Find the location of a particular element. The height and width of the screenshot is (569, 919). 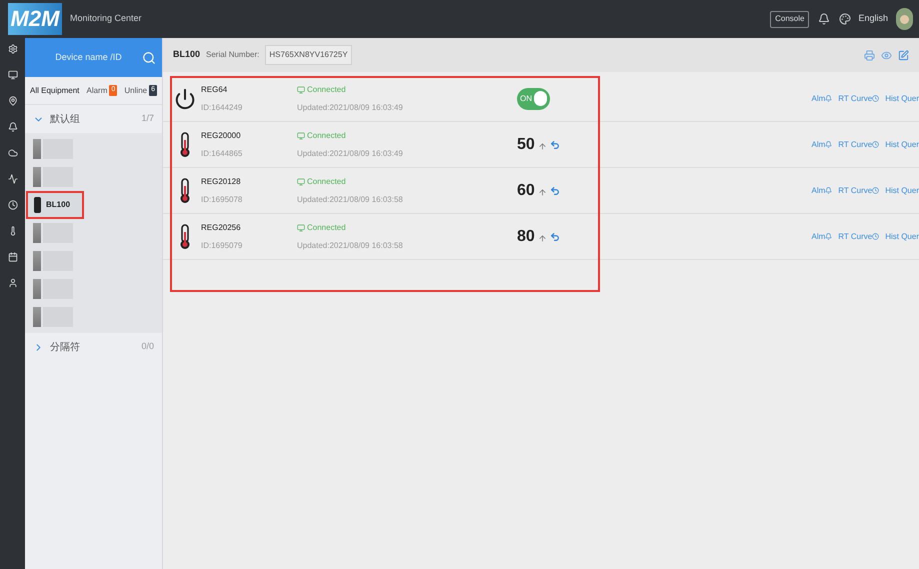

group-label: 默认组 is located at coordinates (65, 119).